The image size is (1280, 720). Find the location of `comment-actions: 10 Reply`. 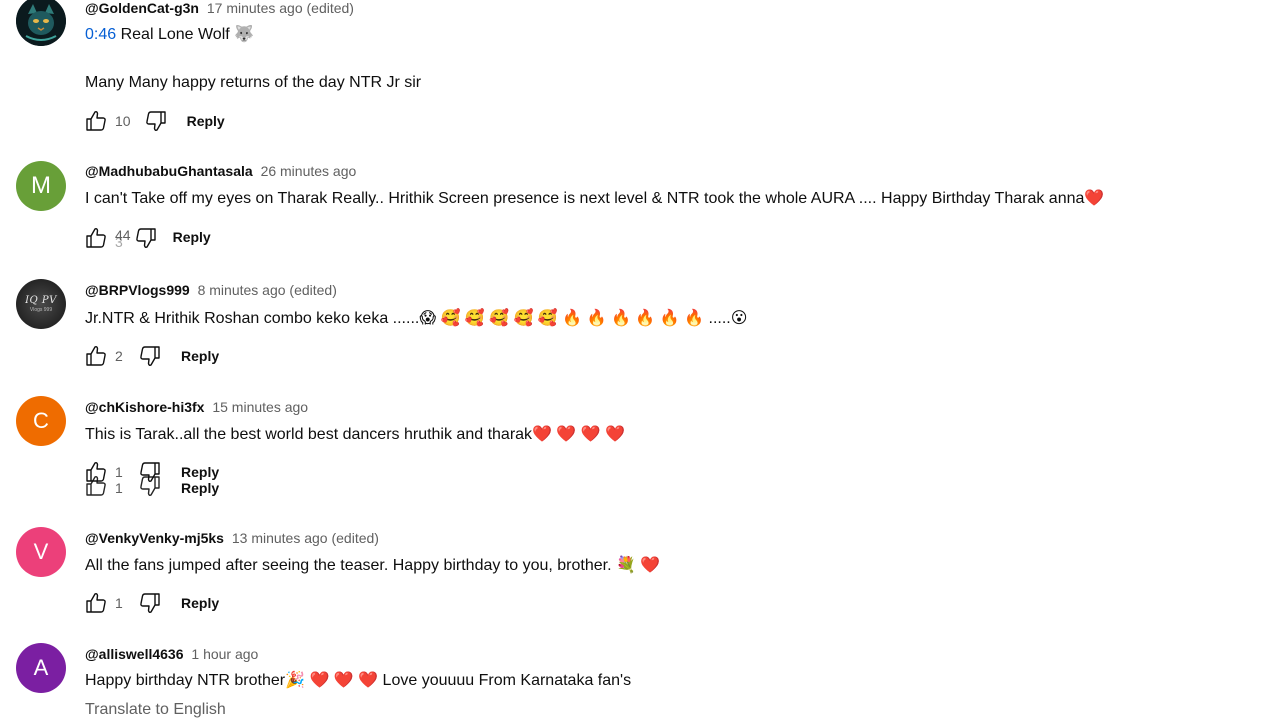

comment-actions: 10 Reply is located at coordinates (154, 121).